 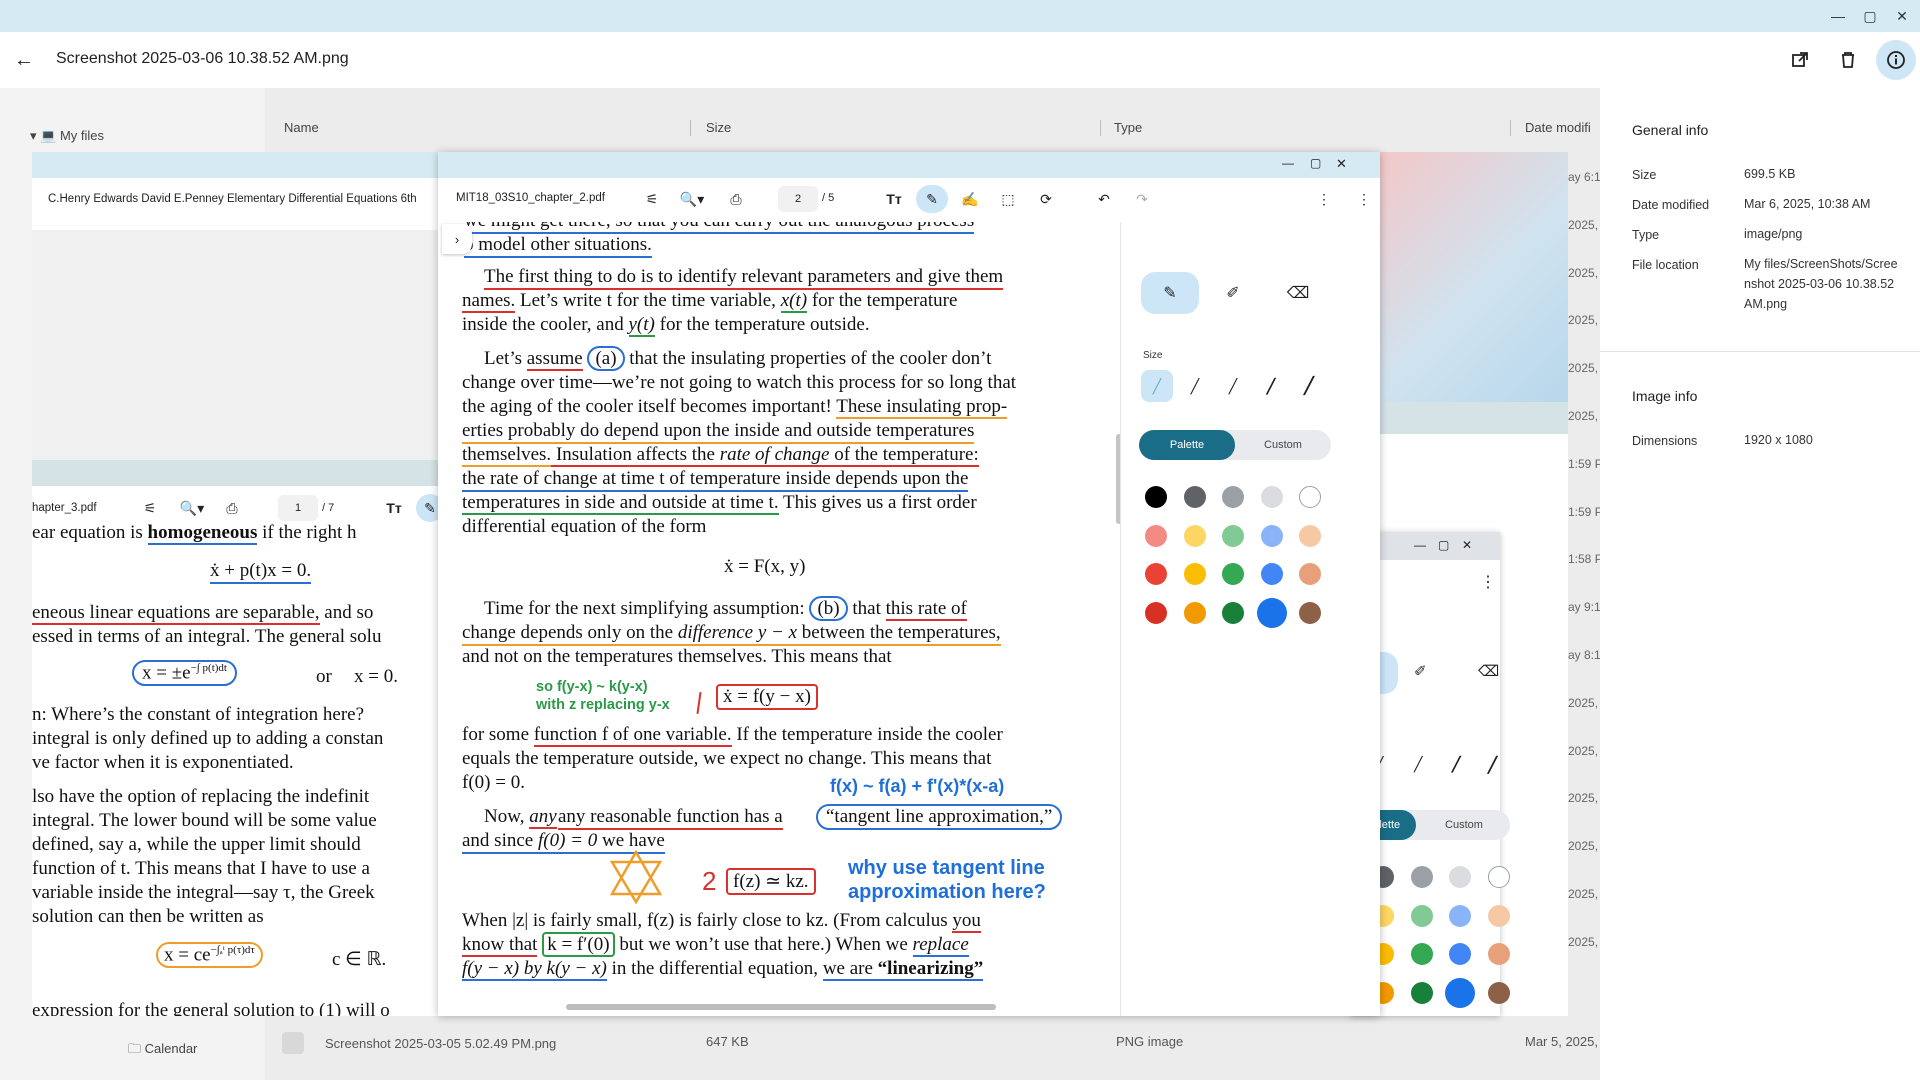 What do you see at coordinates (718, 127) in the screenshot?
I see `column-size: Size` at bounding box center [718, 127].